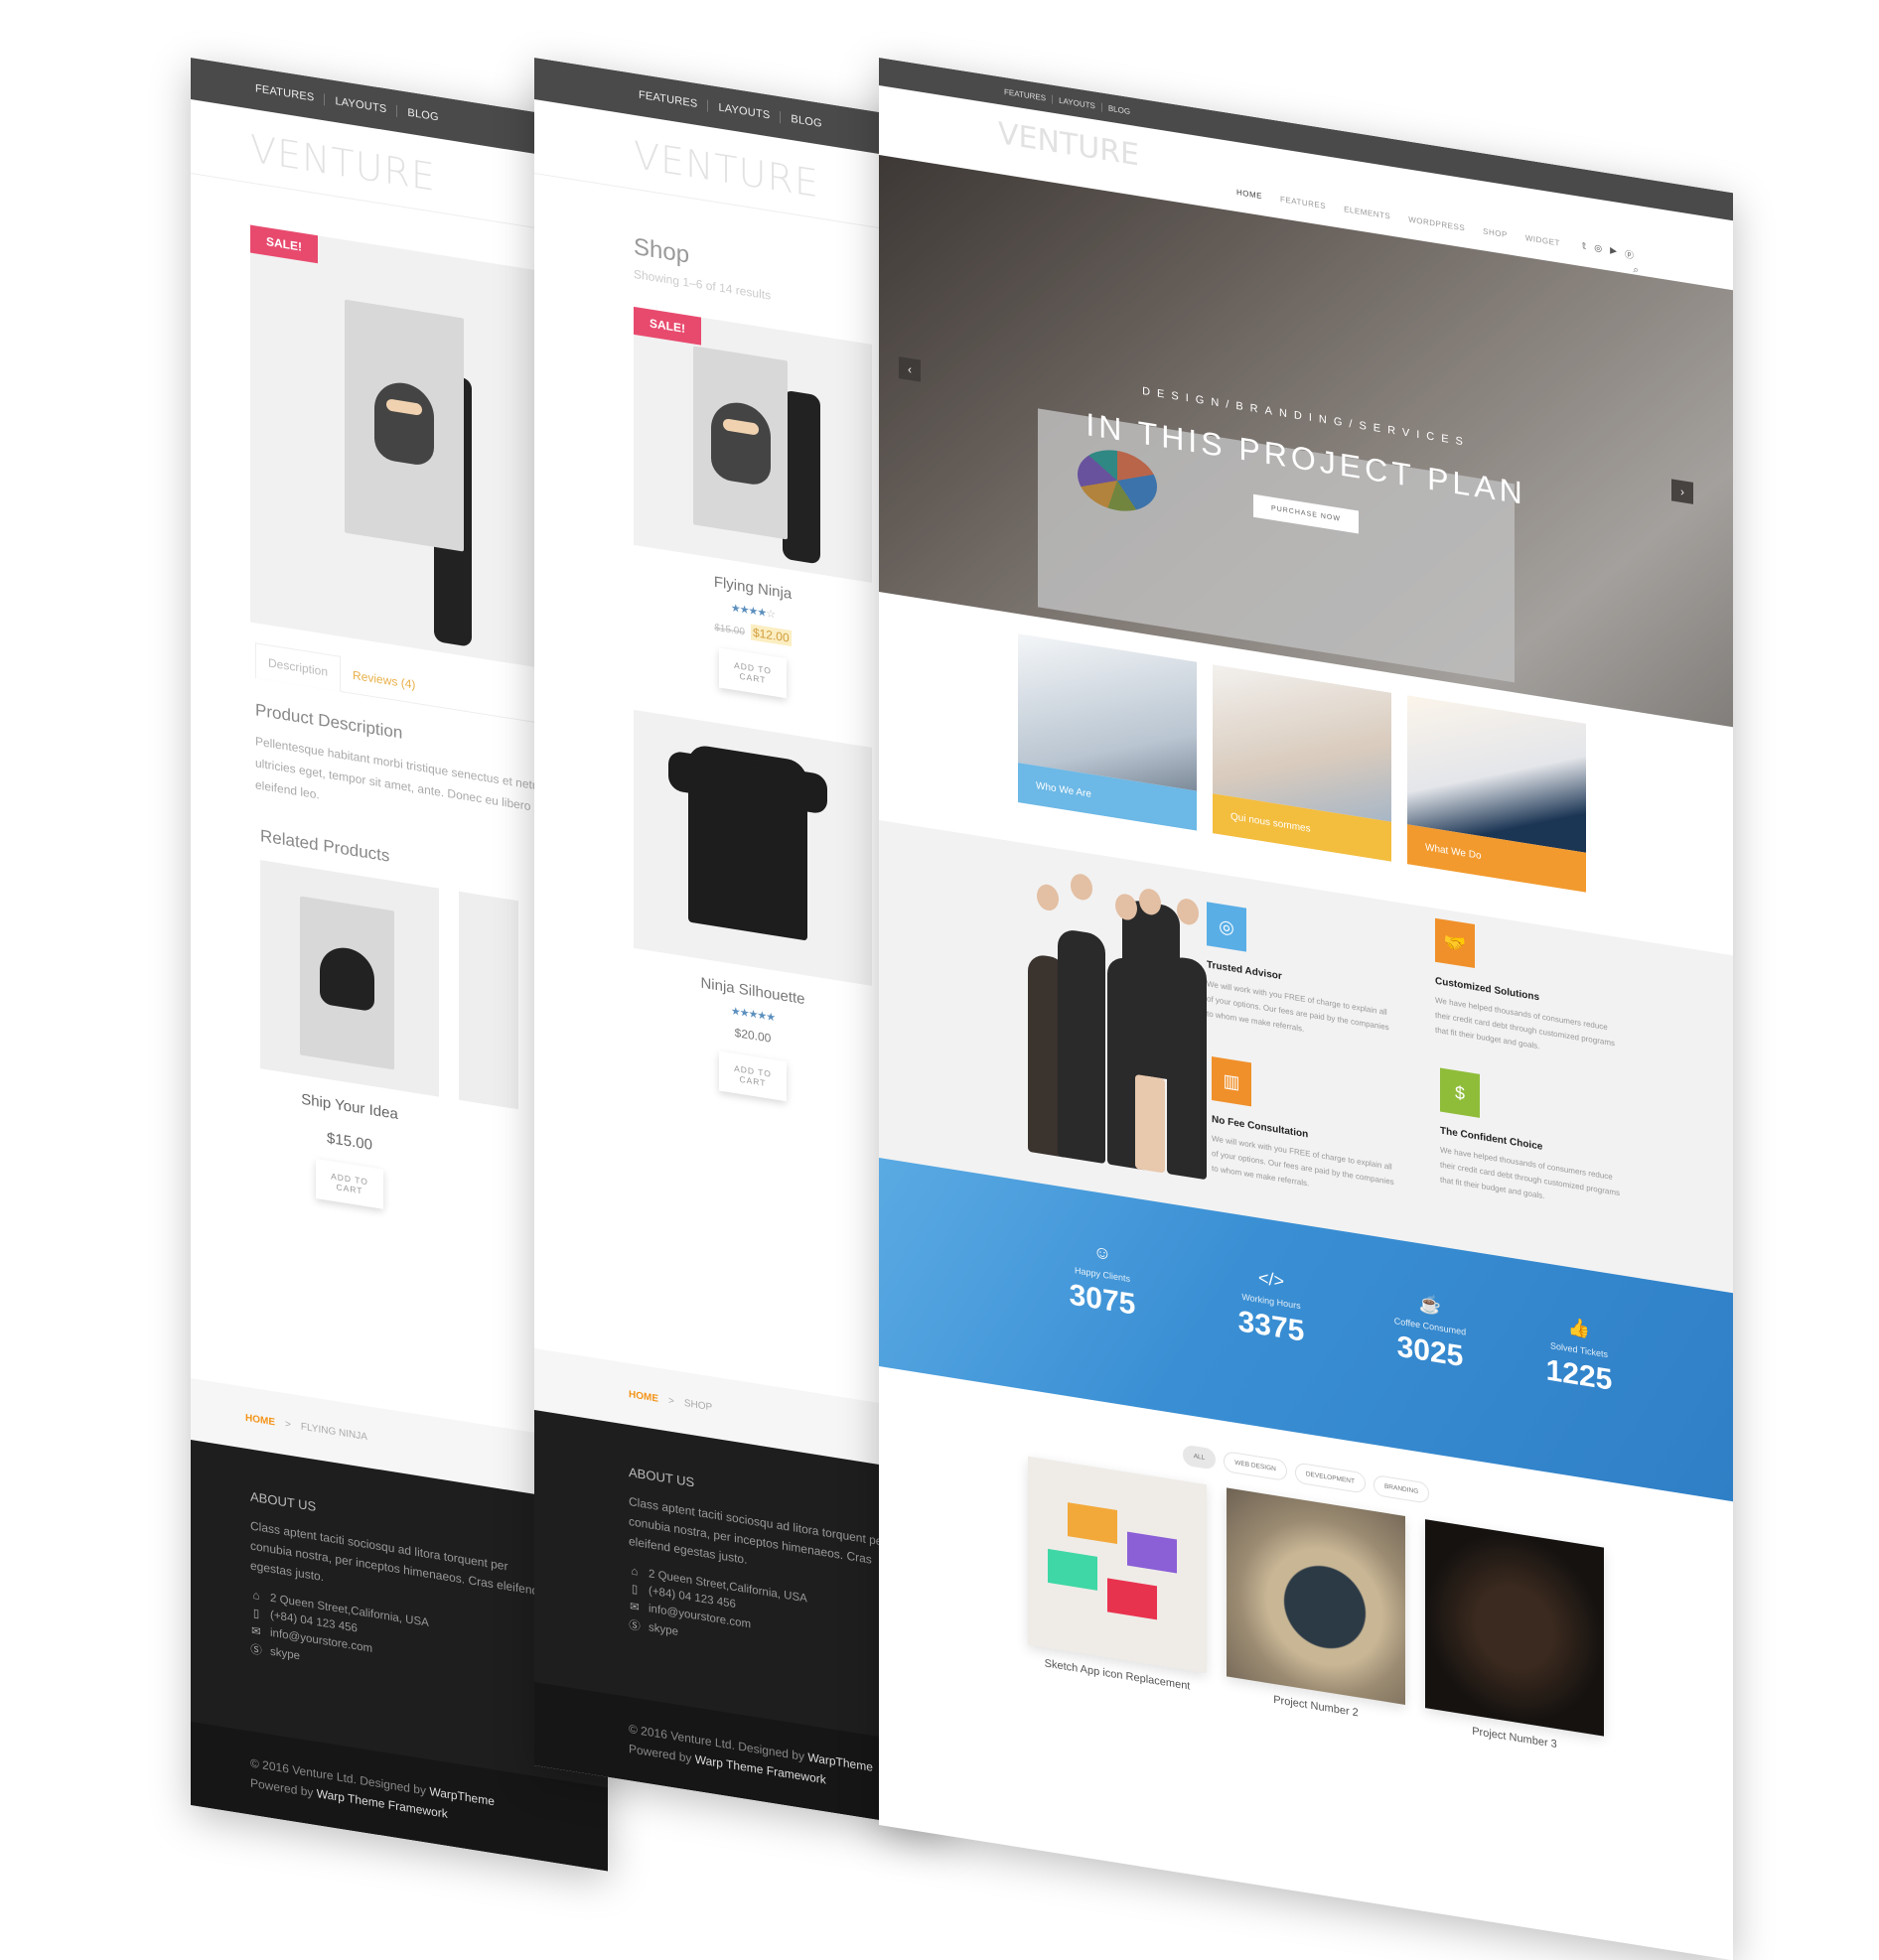 This screenshot has height=1960, width=1879. What do you see at coordinates (801, 477) in the screenshot?
I see `model-arms` at bounding box center [801, 477].